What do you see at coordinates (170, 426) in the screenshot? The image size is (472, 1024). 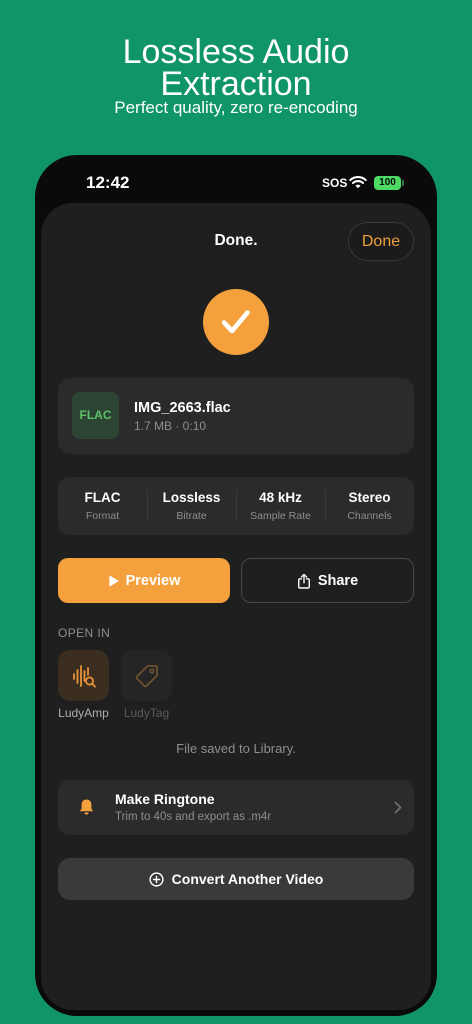 I see `file-meta: 1.7 MB · 0:10` at bounding box center [170, 426].